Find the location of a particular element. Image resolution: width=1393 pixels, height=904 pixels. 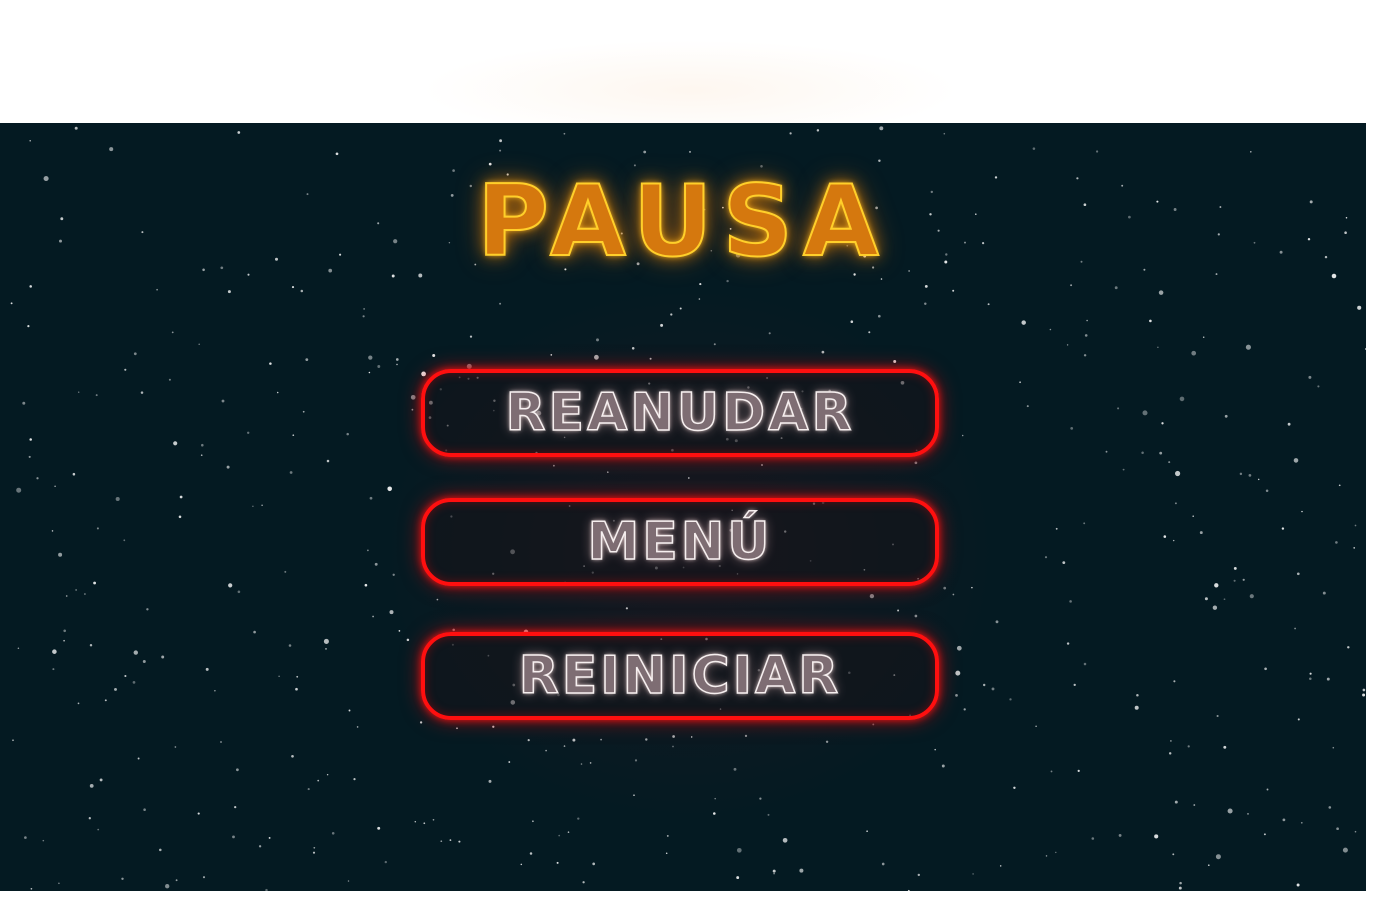

restart-button: REINICIAR is located at coordinates (680, 676).